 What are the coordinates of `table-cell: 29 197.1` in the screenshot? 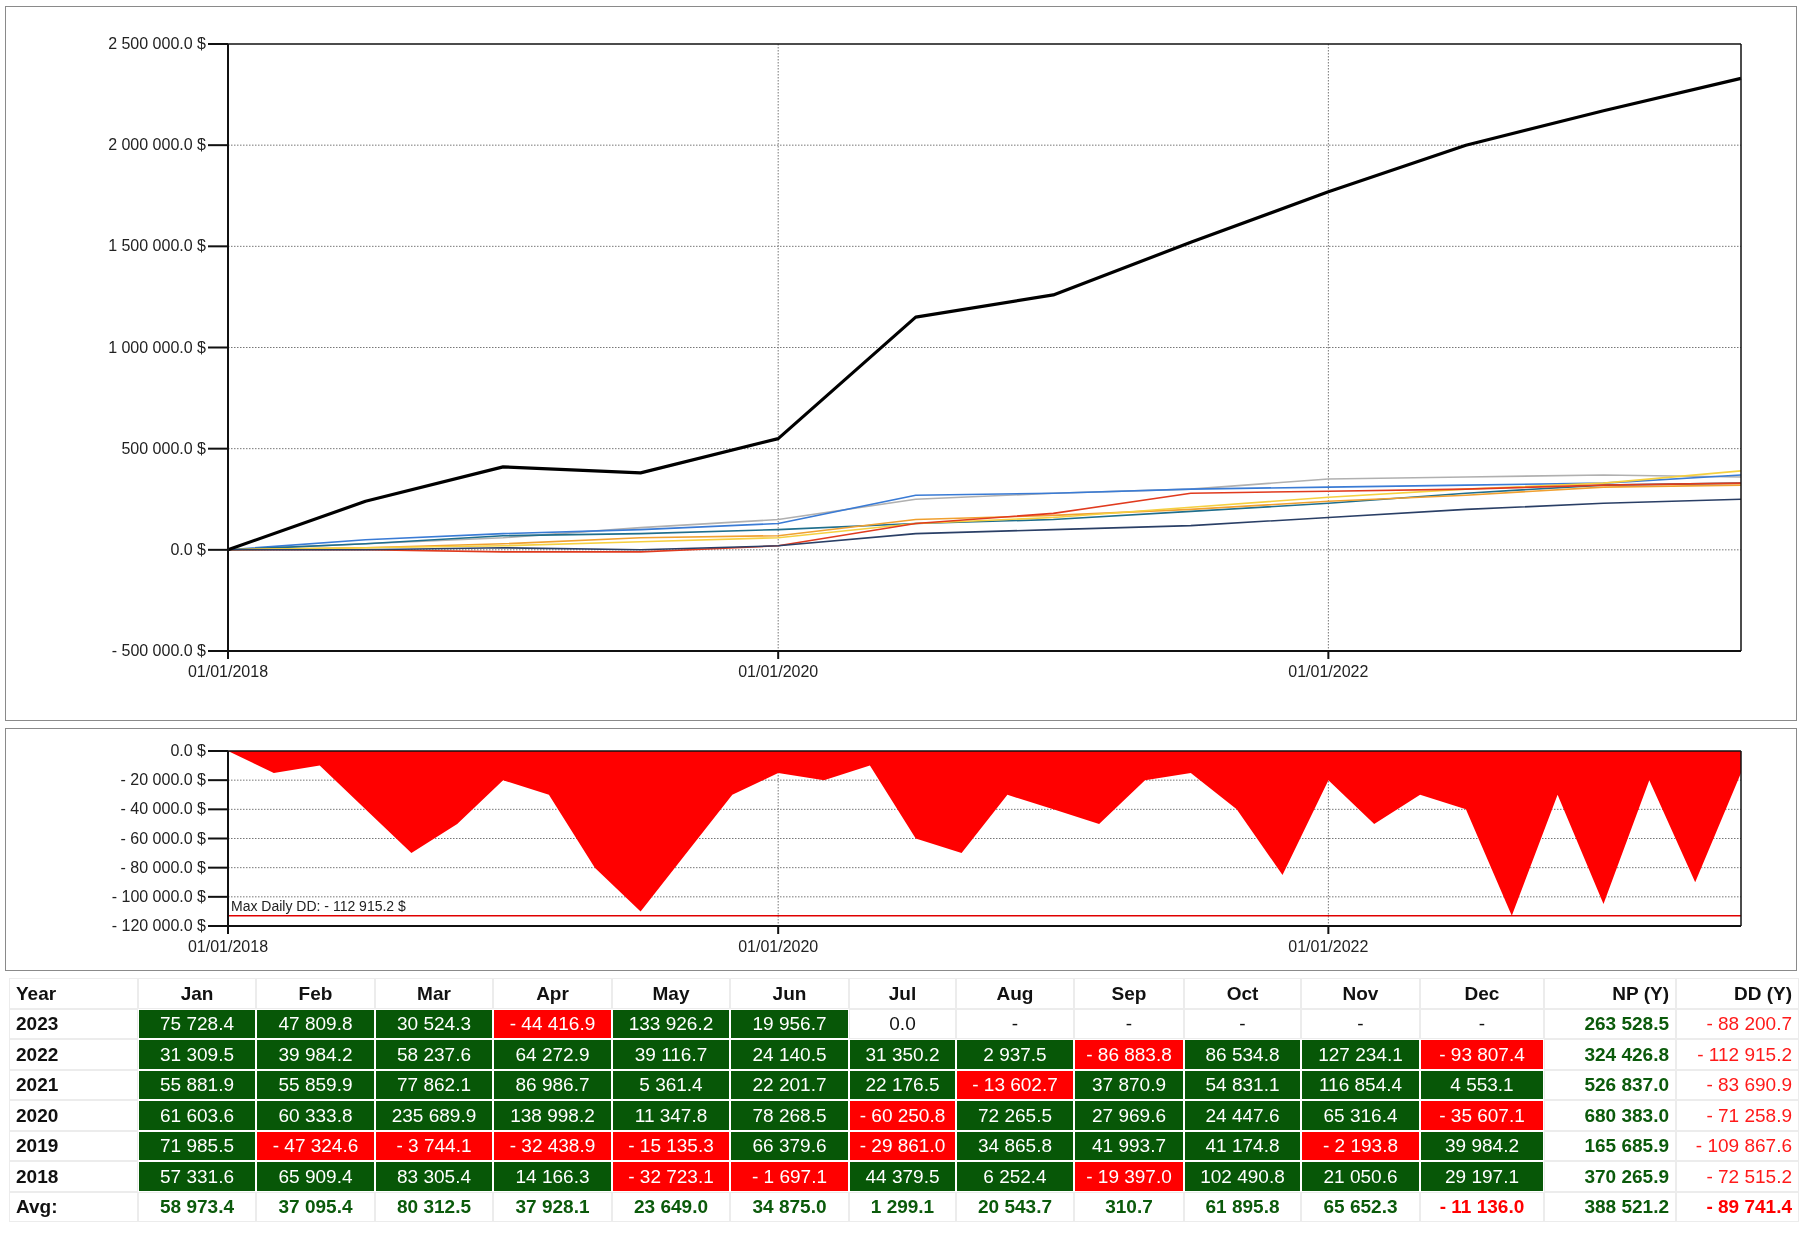 It's located at (1482, 1176).